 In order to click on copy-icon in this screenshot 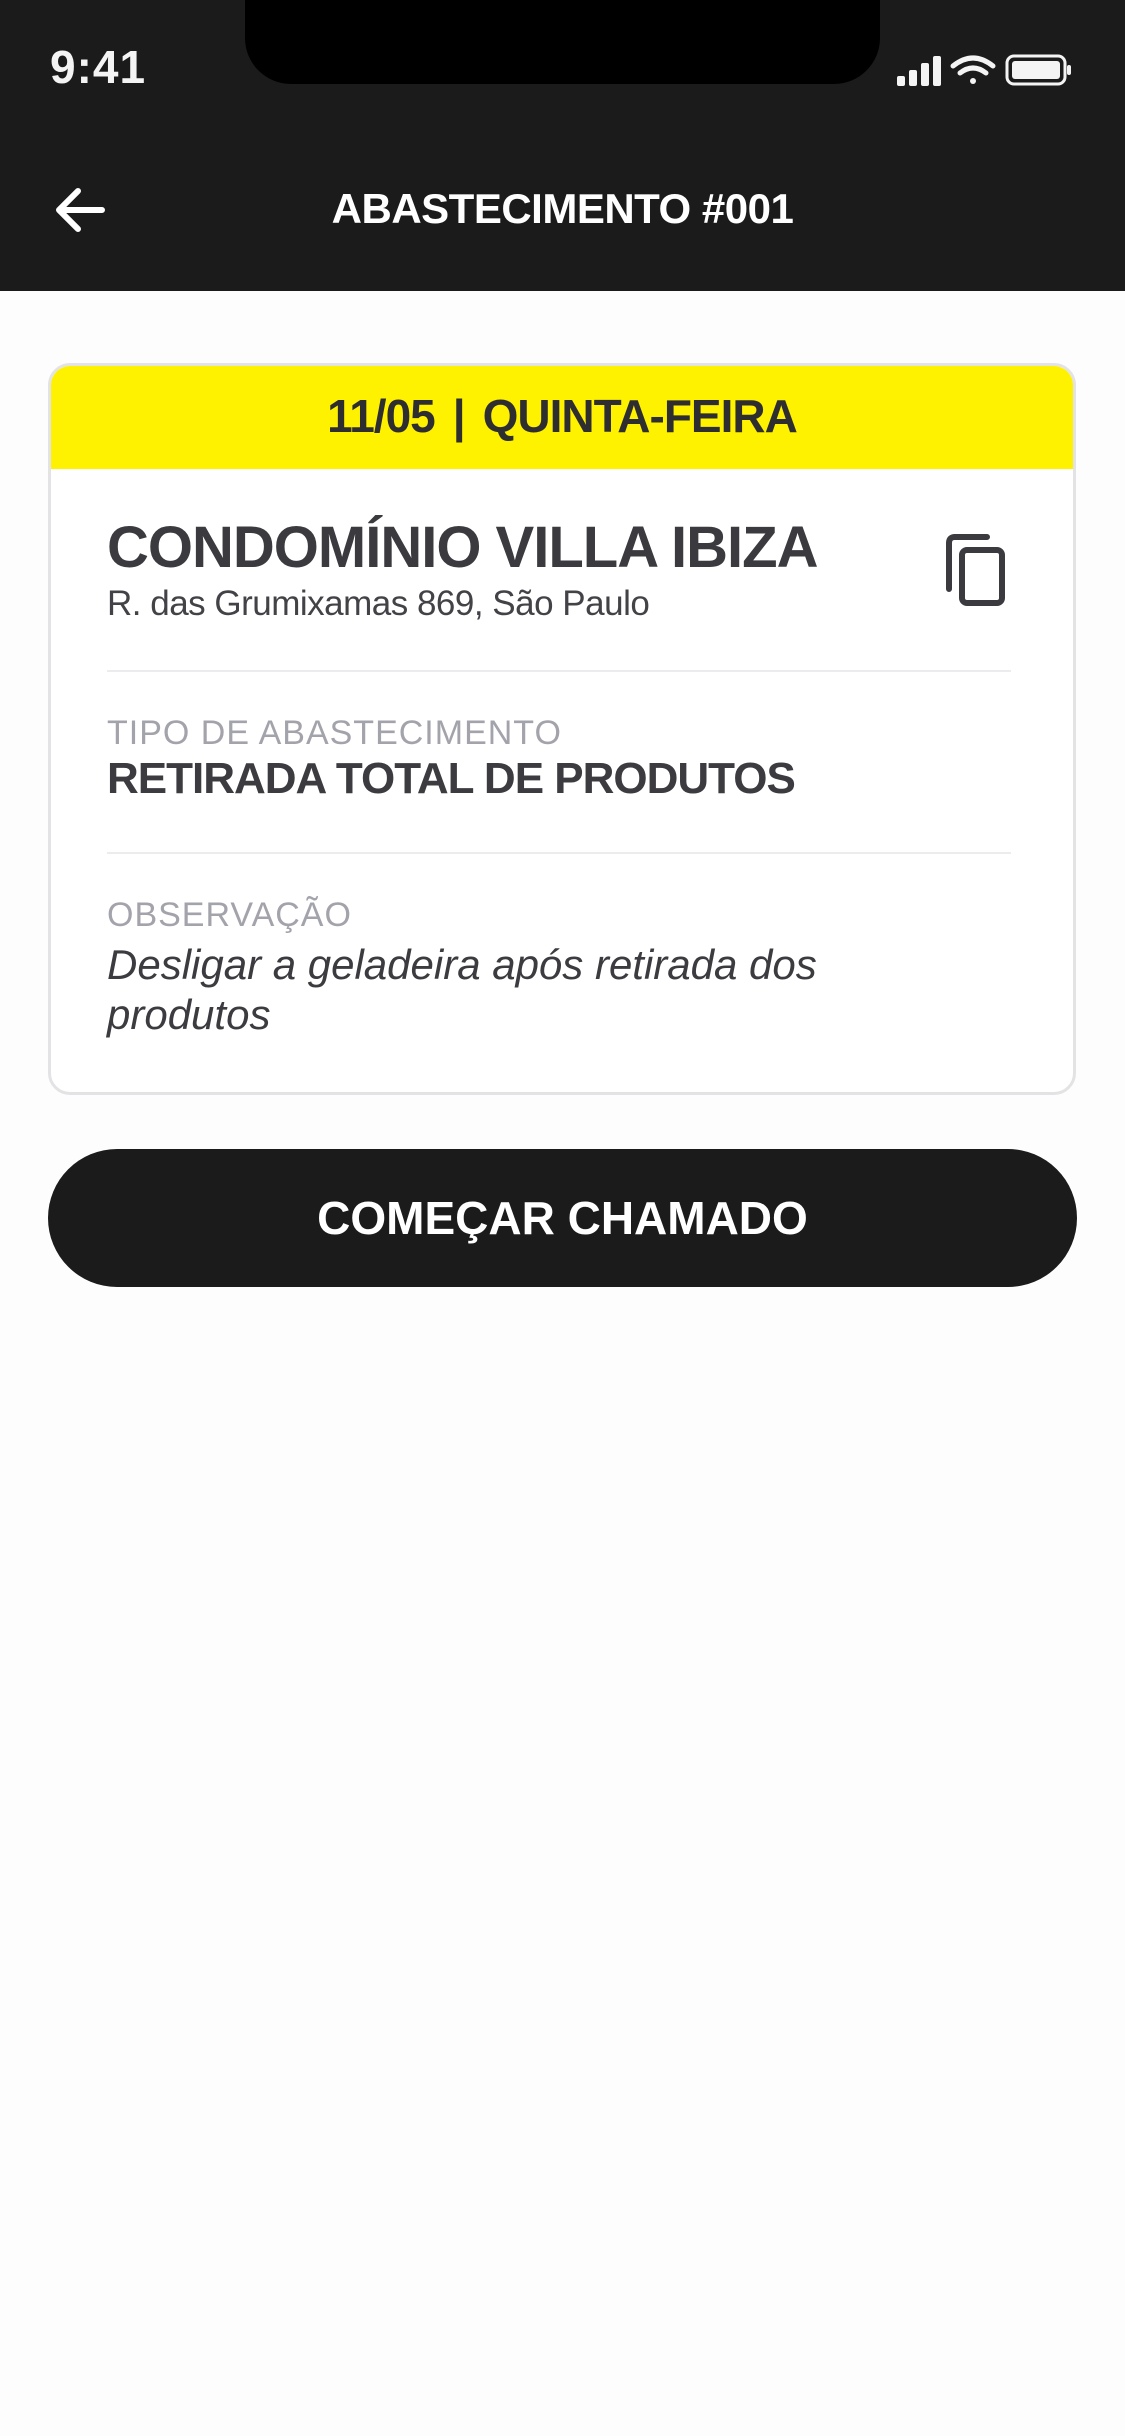, I will do `click(975, 570)`.